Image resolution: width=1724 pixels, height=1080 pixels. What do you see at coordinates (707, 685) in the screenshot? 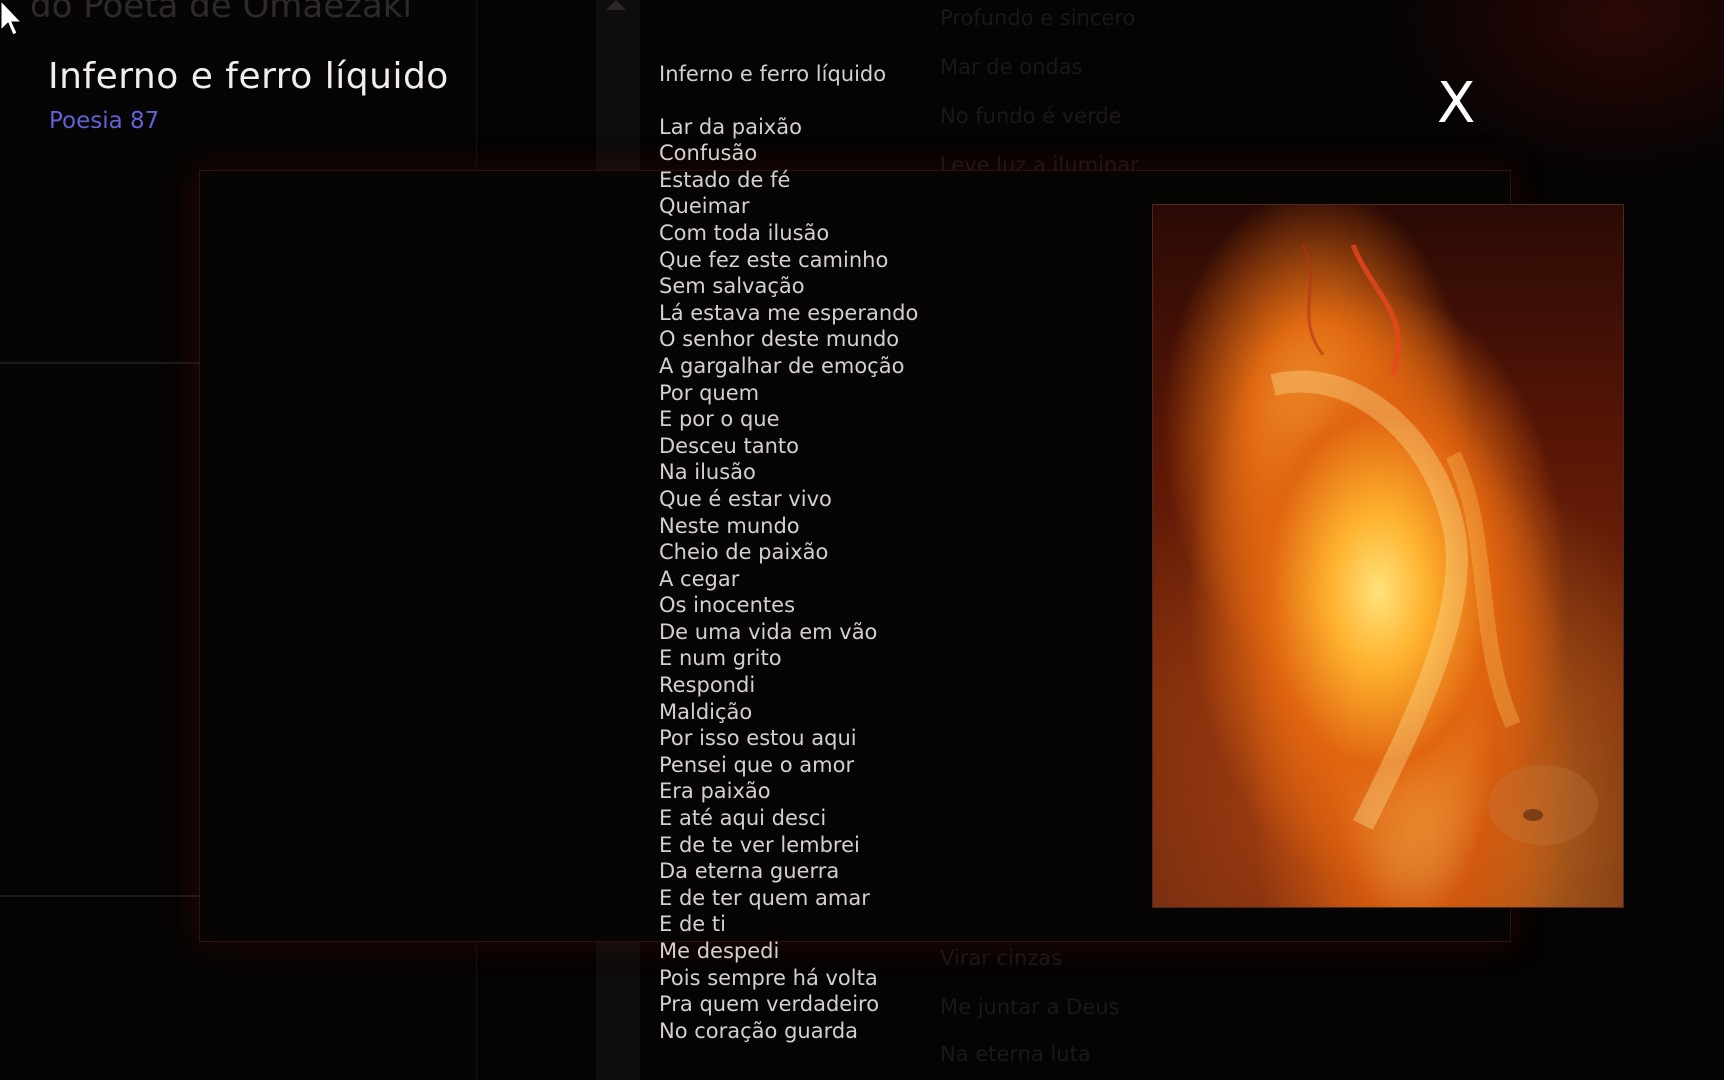
I see `poem-line: Respondi` at bounding box center [707, 685].